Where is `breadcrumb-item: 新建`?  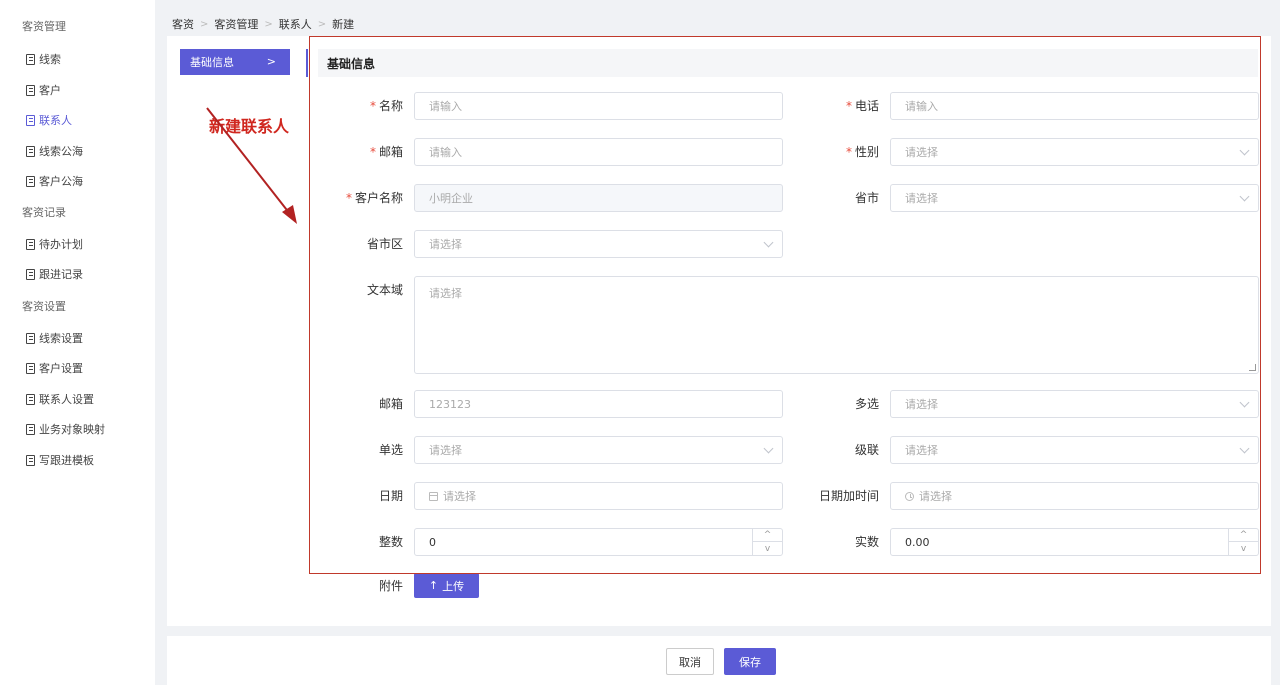
breadcrumb-item: 新建 is located at coordinates (343, 24).